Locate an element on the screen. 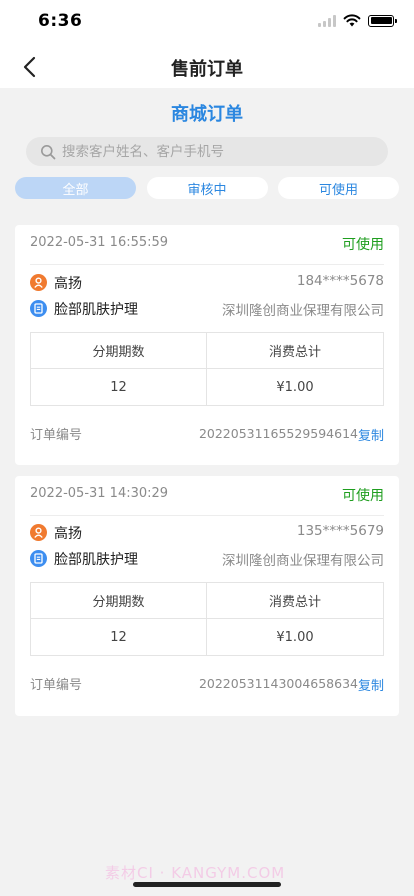 The height and width of the screenshot is (896, 414). filter-tabs: 全部 审核中 可使用 is located at coordinates (207, 188).